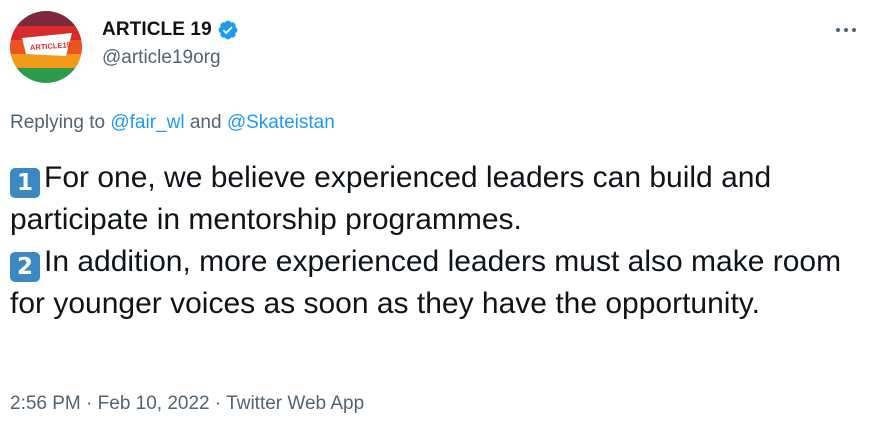 This screenshot has width=874, height=433. What do you see at coordinates (281, 122) in the screenshot?
I see `mention-skateistan: @Skateistan` at bounding box center [281, 122].